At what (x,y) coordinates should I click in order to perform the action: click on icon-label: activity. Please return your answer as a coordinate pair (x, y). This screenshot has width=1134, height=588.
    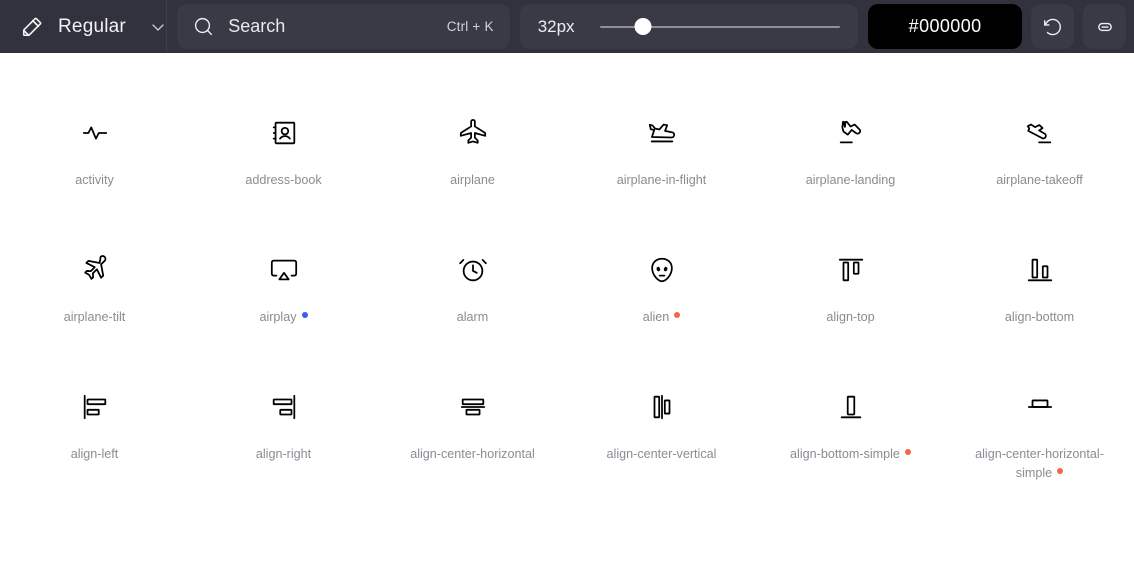
    Looking at the image, I should click on (94, 180).